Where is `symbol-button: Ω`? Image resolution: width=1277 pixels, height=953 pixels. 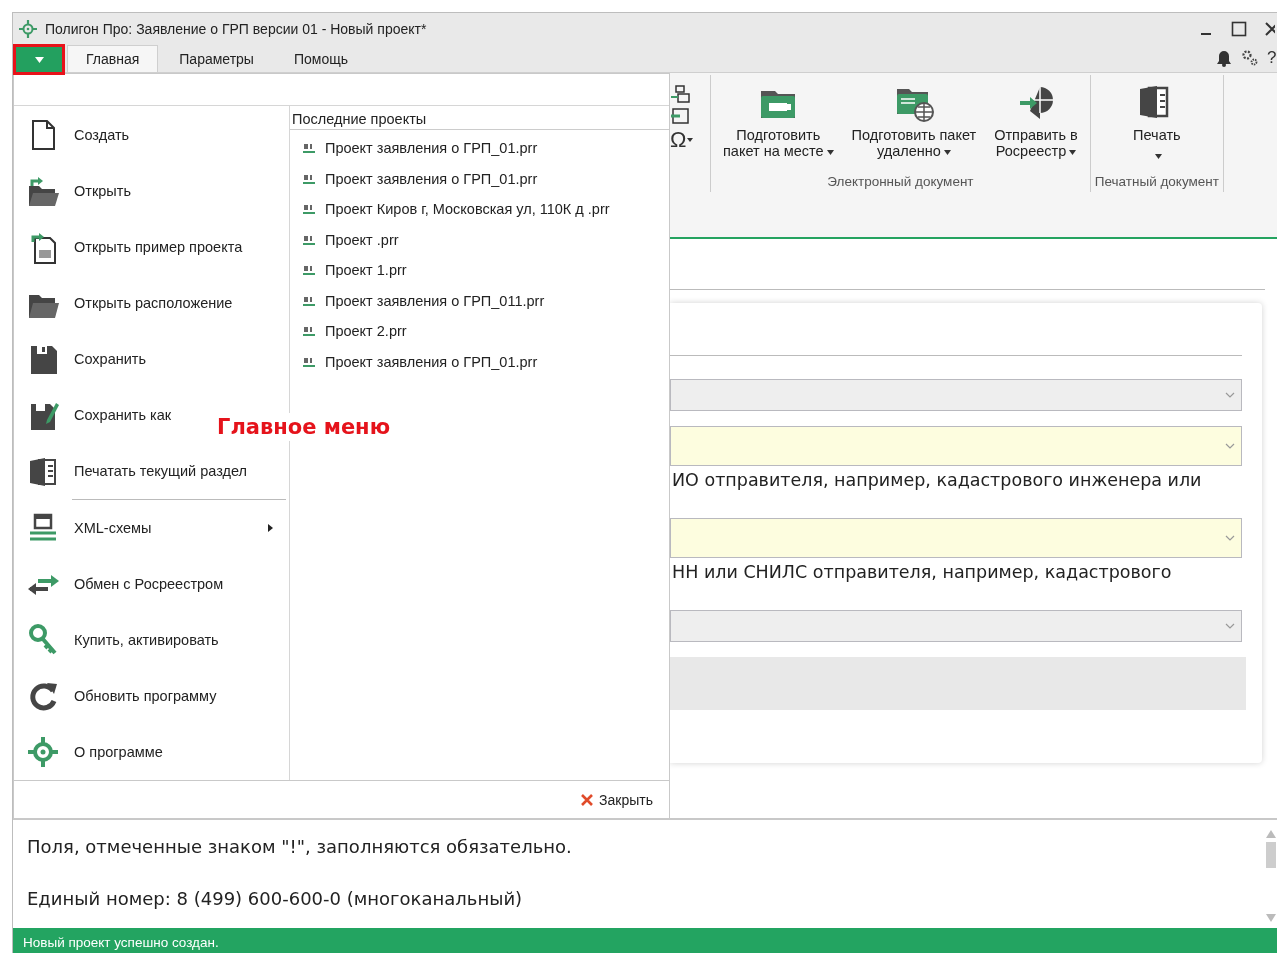
symbol-button: Ω is located at coordinates (678, 140).